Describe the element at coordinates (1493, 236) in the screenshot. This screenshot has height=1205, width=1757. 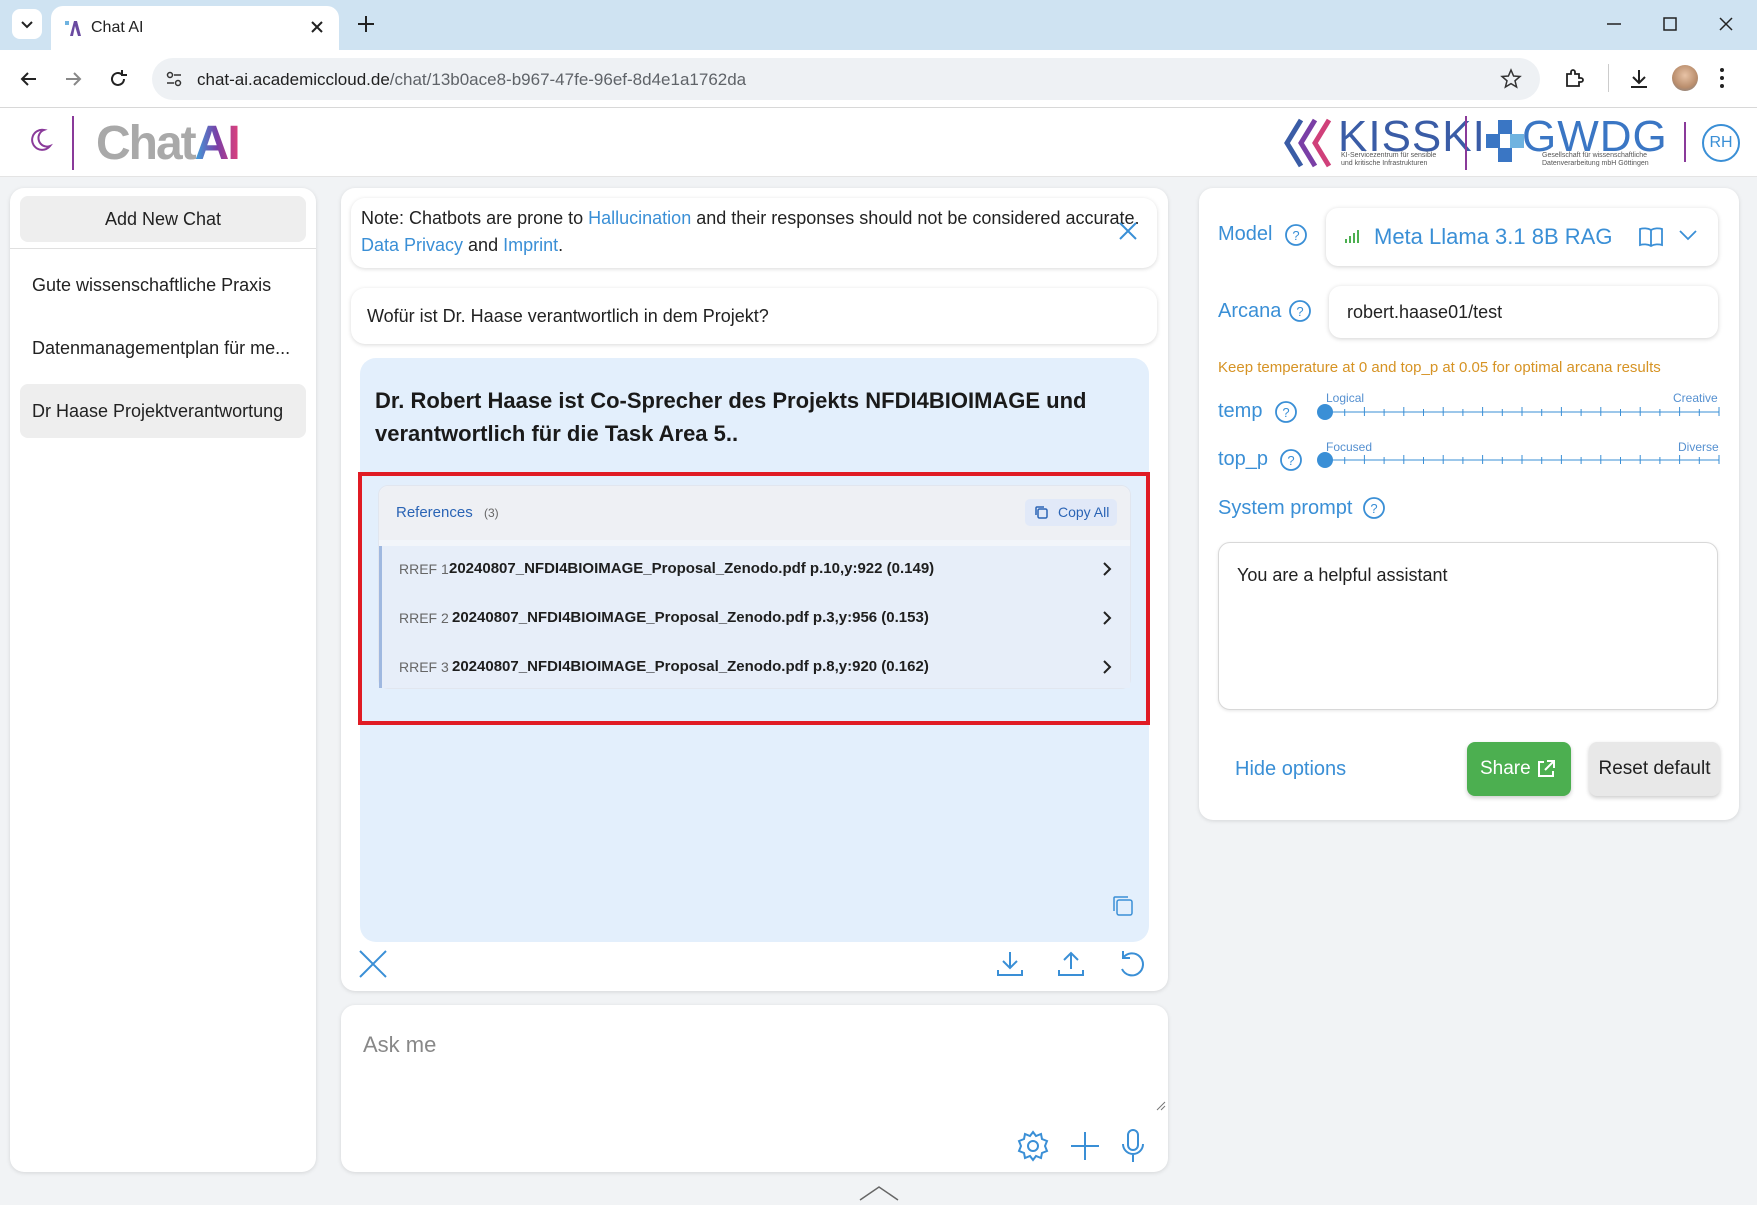
I see `model-name: Meta Llama 3.1 8B RAG` at that location.